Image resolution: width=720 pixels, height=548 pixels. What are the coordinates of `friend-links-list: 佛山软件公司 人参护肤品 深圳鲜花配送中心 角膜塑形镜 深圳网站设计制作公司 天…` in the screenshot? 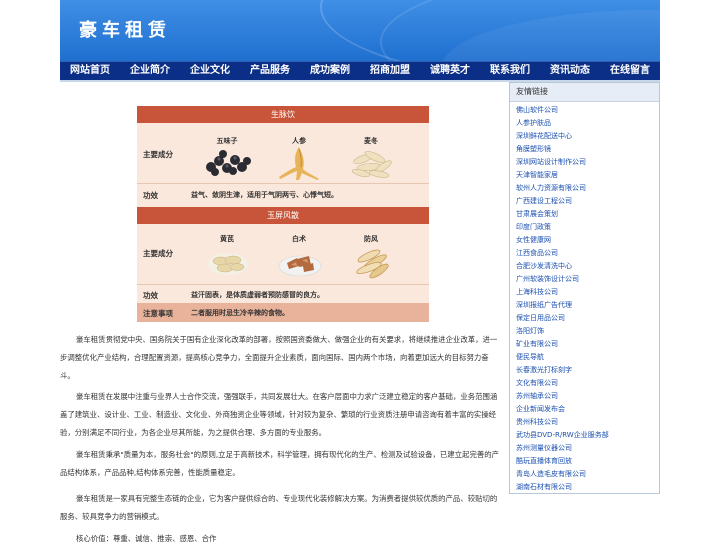 It's located at (584, 298).